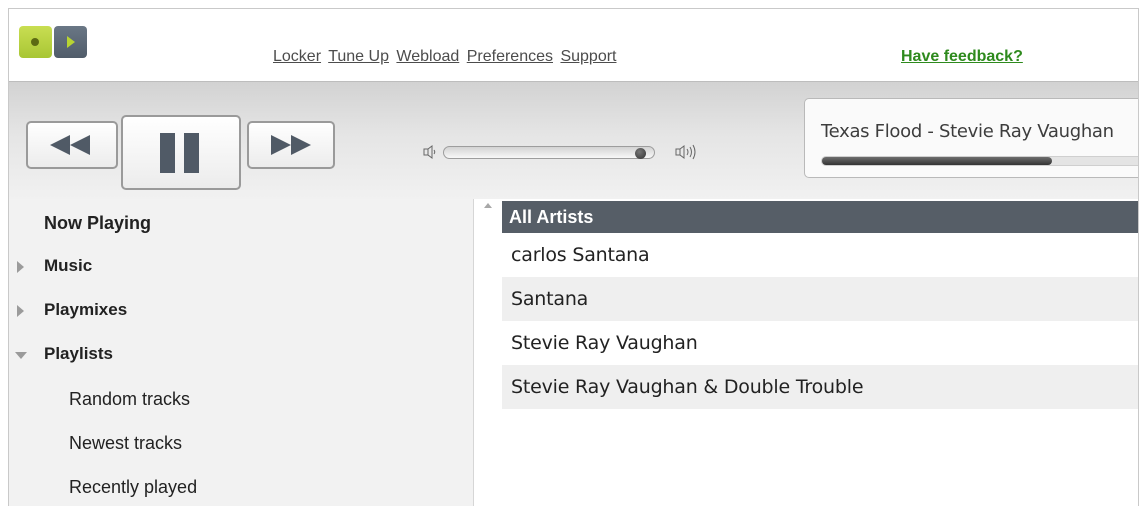  Describe the element at coordinates (820, 387) in the screenshot. I see `artist-row: Stevie Ray Vaughan & Double Trouble` at that location.